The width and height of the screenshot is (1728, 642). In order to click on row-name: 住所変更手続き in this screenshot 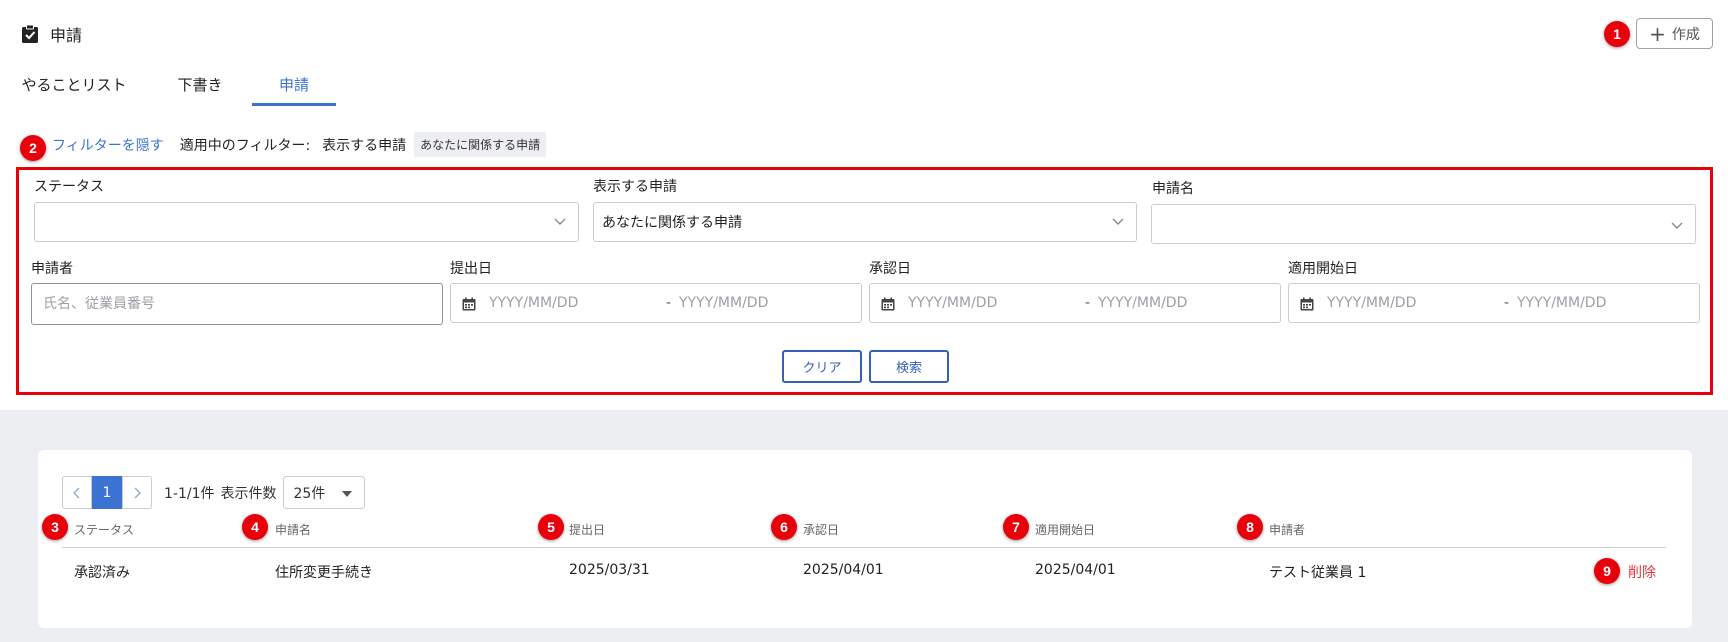, I will do `click(324, 572)`.